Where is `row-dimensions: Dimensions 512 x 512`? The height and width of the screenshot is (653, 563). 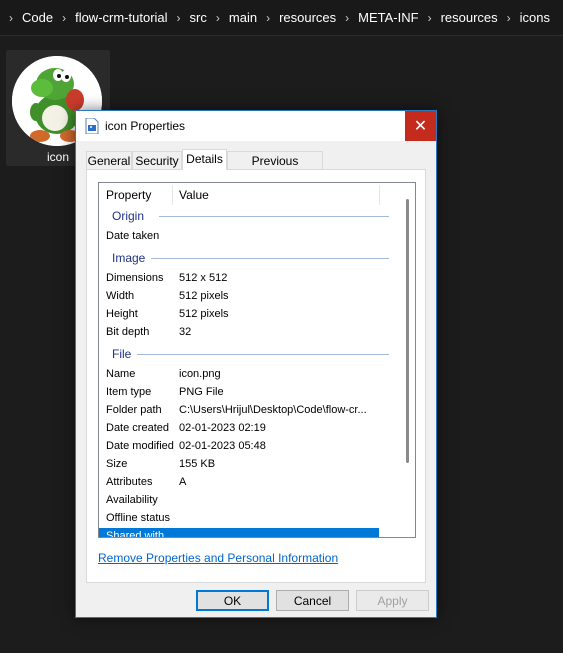
row-dimensions: Dimensions 512 x 512 is located at coordinates (239, 279).